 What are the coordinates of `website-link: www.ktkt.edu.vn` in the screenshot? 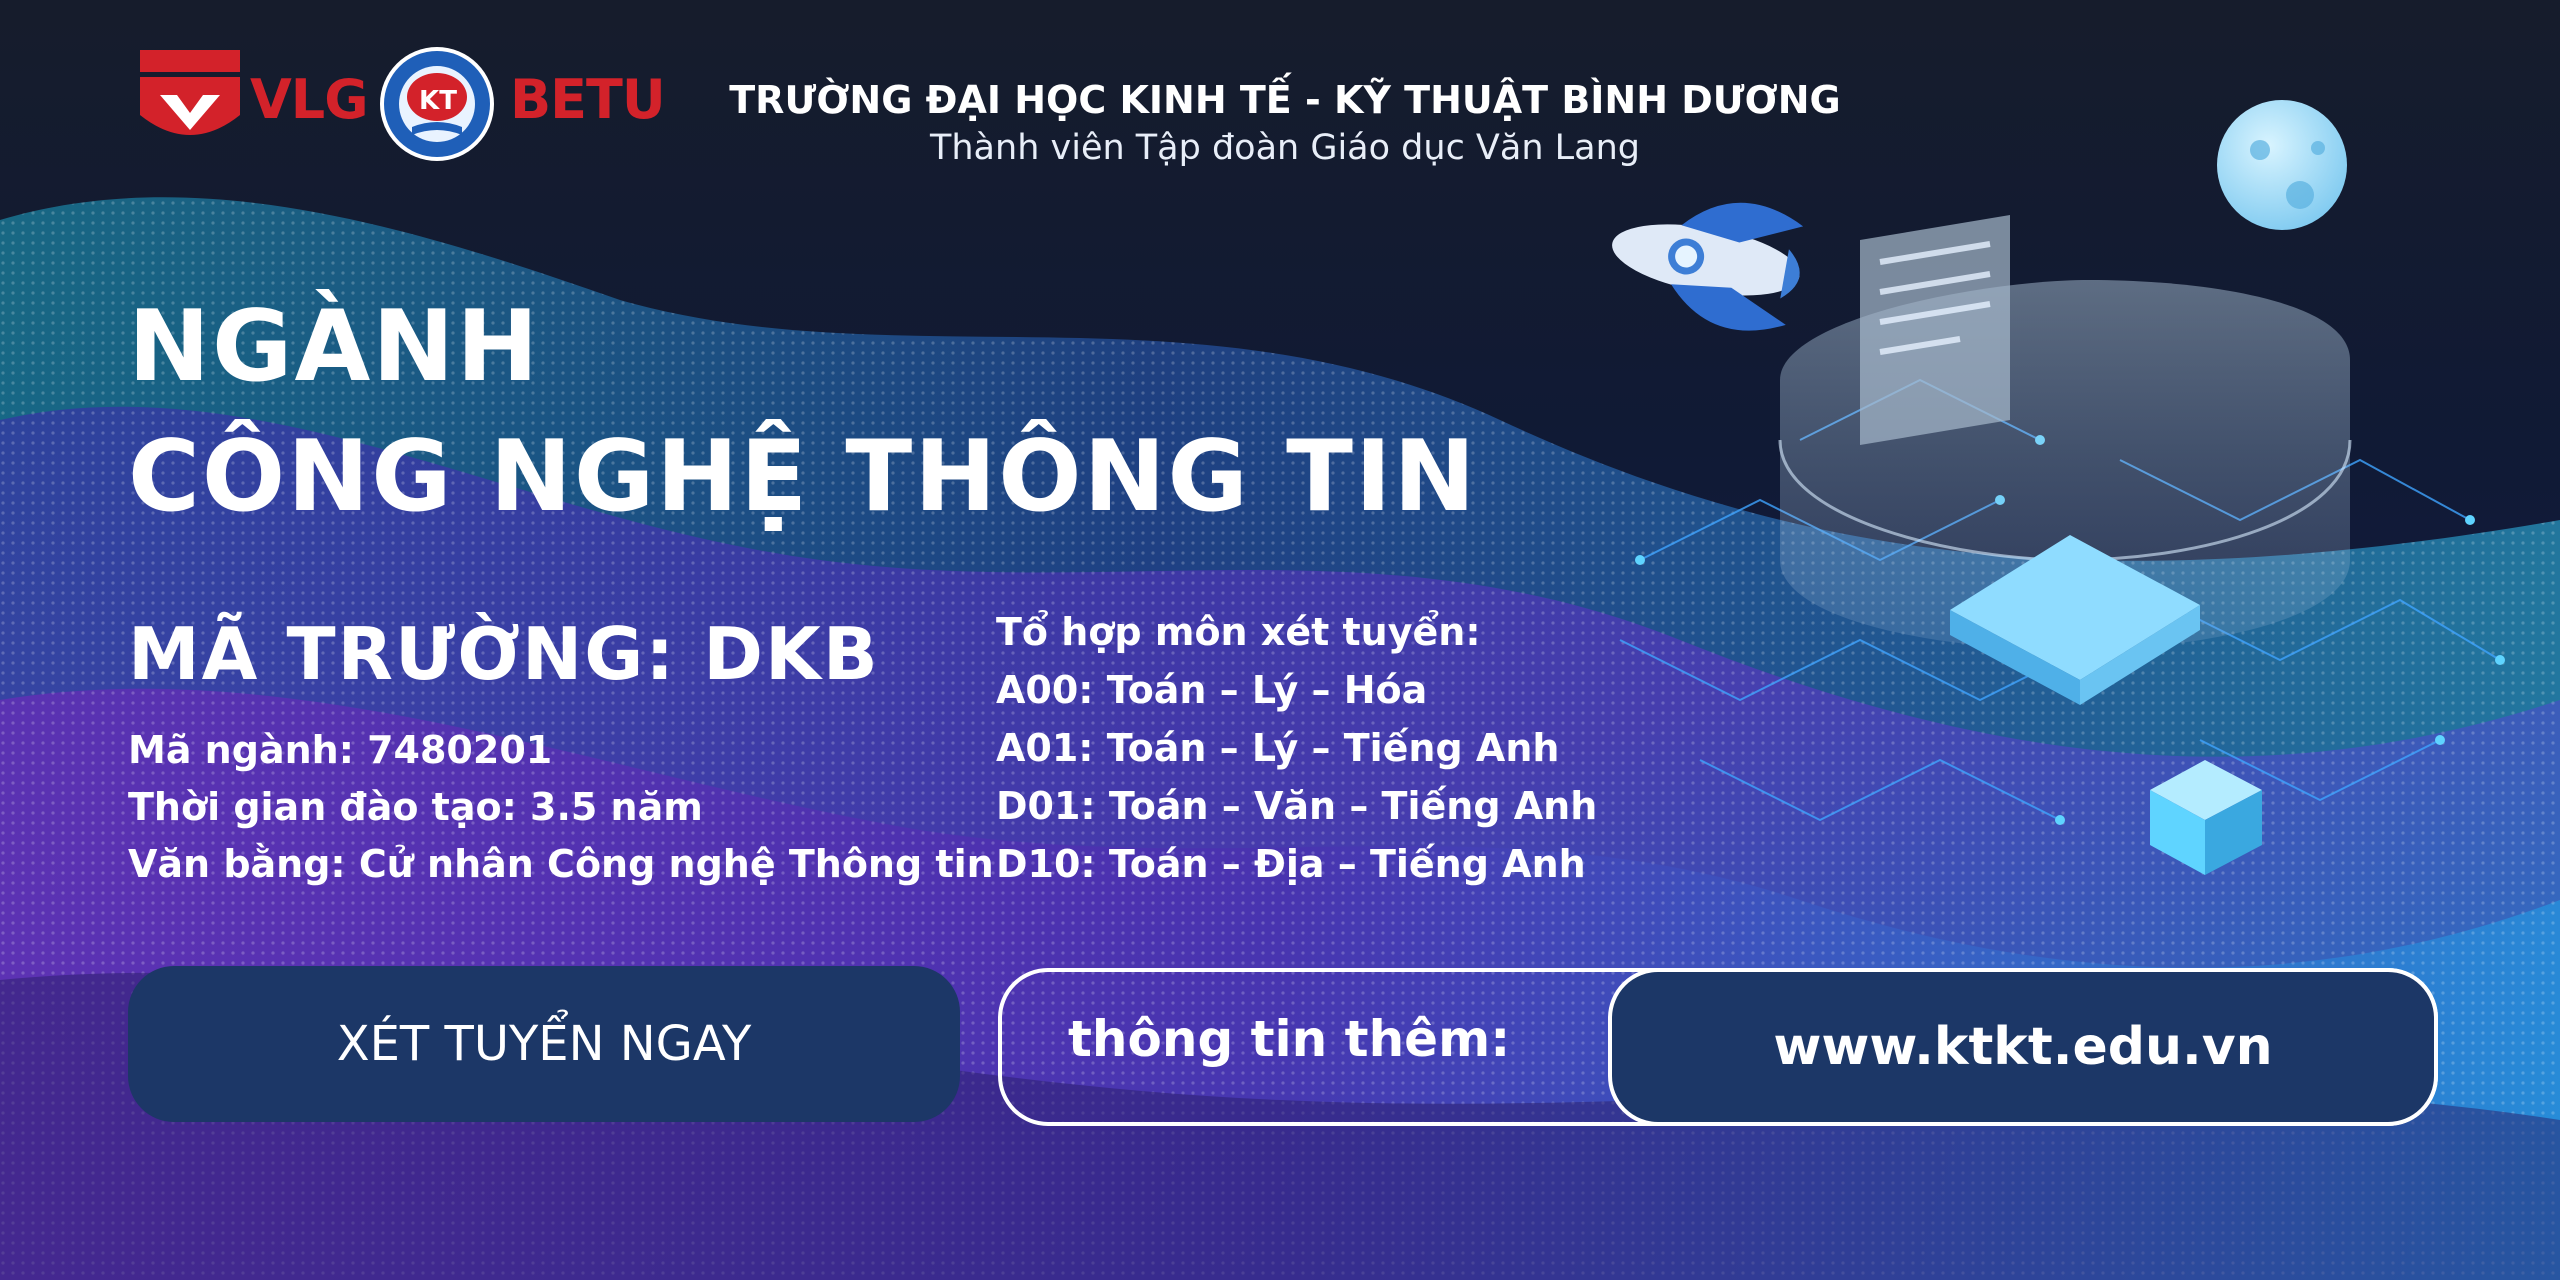 It's located at (2023, 1047).